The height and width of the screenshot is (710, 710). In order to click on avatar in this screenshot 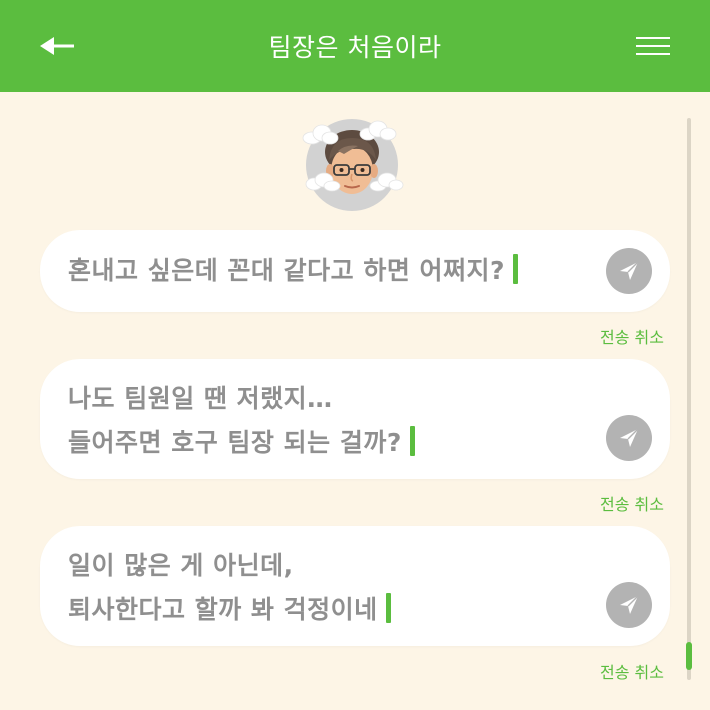, I will do `click(353, 166)`.